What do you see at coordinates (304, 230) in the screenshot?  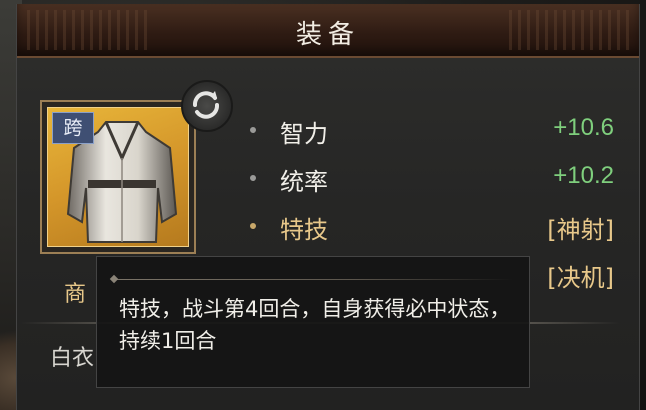 I see `skill-label: 特技` at bounding box center [304, 230].